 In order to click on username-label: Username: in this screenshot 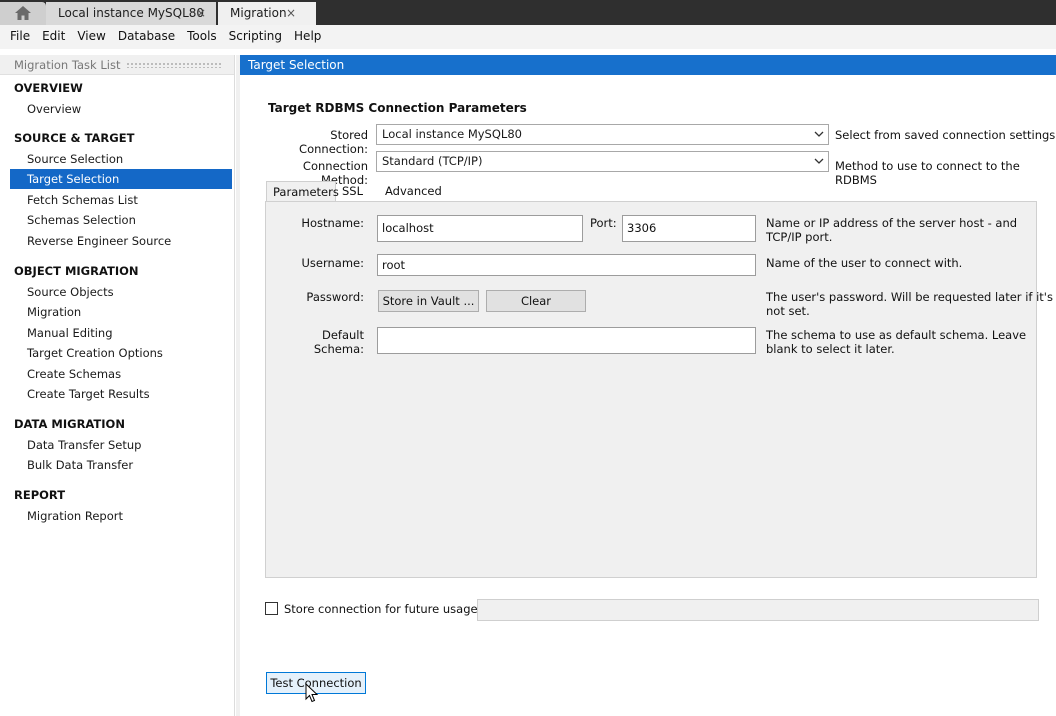, I will do `click(333, 263)`.